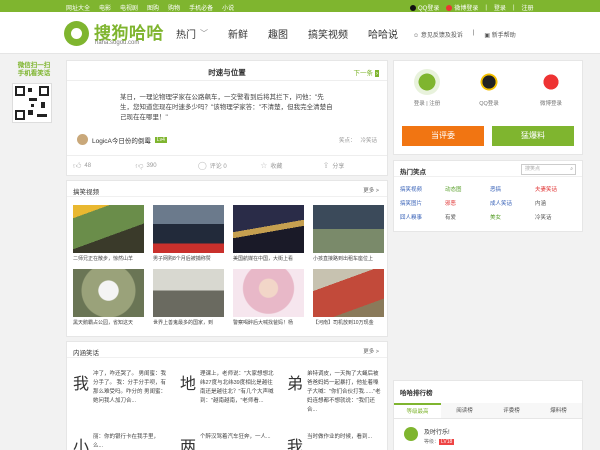 Image resolution: width=600 pixels, height=450 pixels. Describe the element at coordinates (413, 8) in the screenshot. I see `qq-icon` at that location.